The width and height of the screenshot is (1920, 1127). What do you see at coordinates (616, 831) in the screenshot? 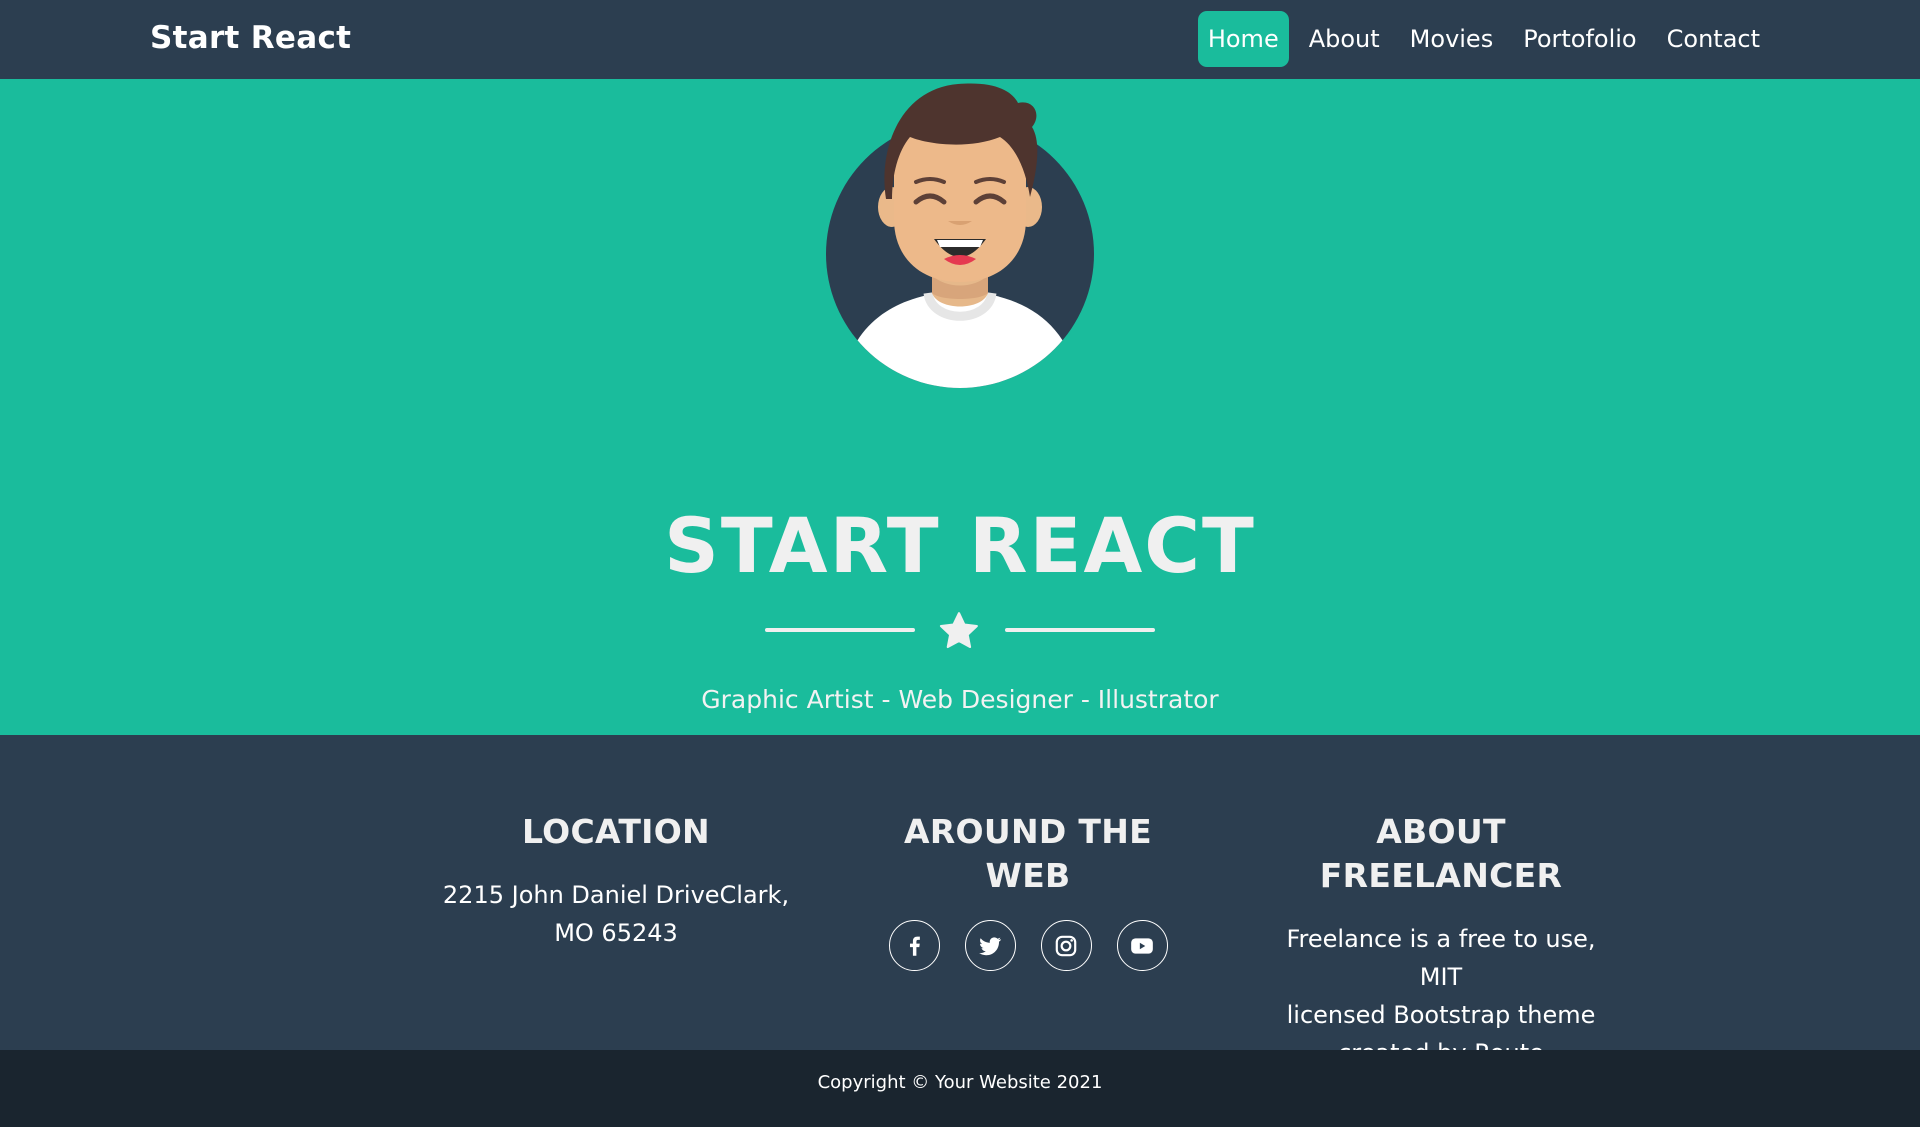
I see `location-heading: LOCATION` at bounding box center [616, 831].